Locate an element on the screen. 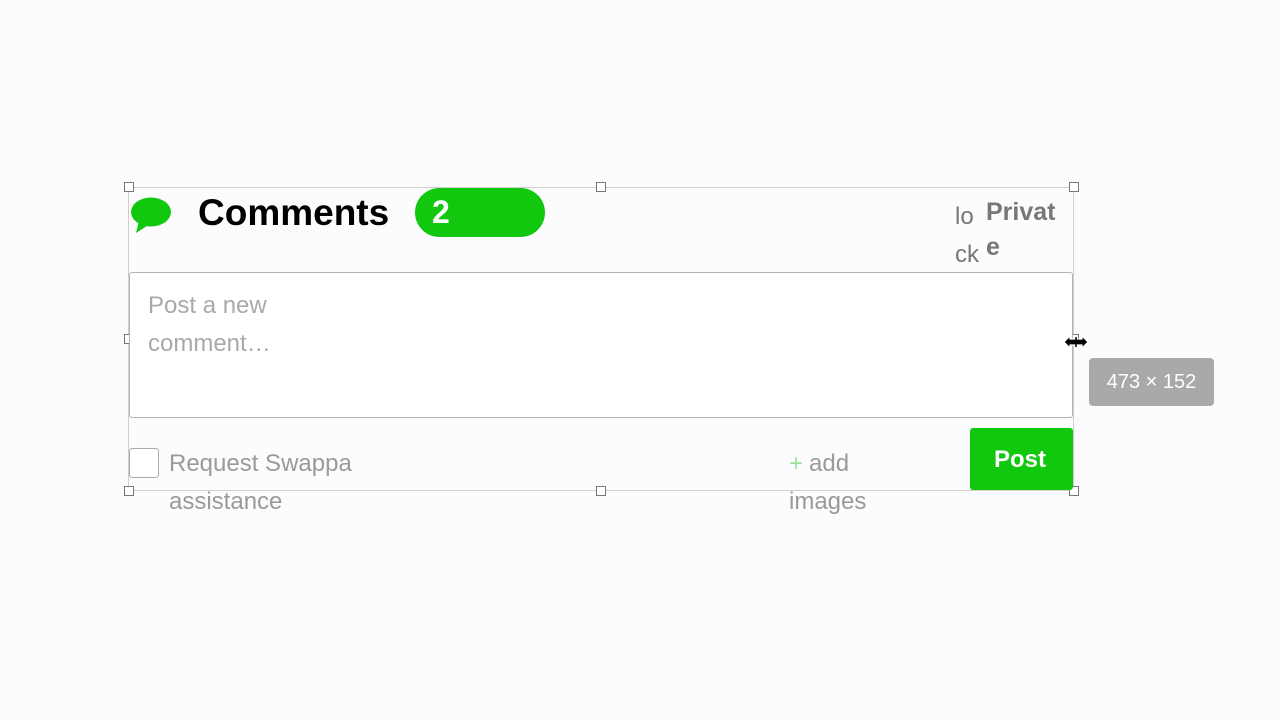 The image size is (1280, 720). resize-handle-bottom is located at coordinates (601, 491).